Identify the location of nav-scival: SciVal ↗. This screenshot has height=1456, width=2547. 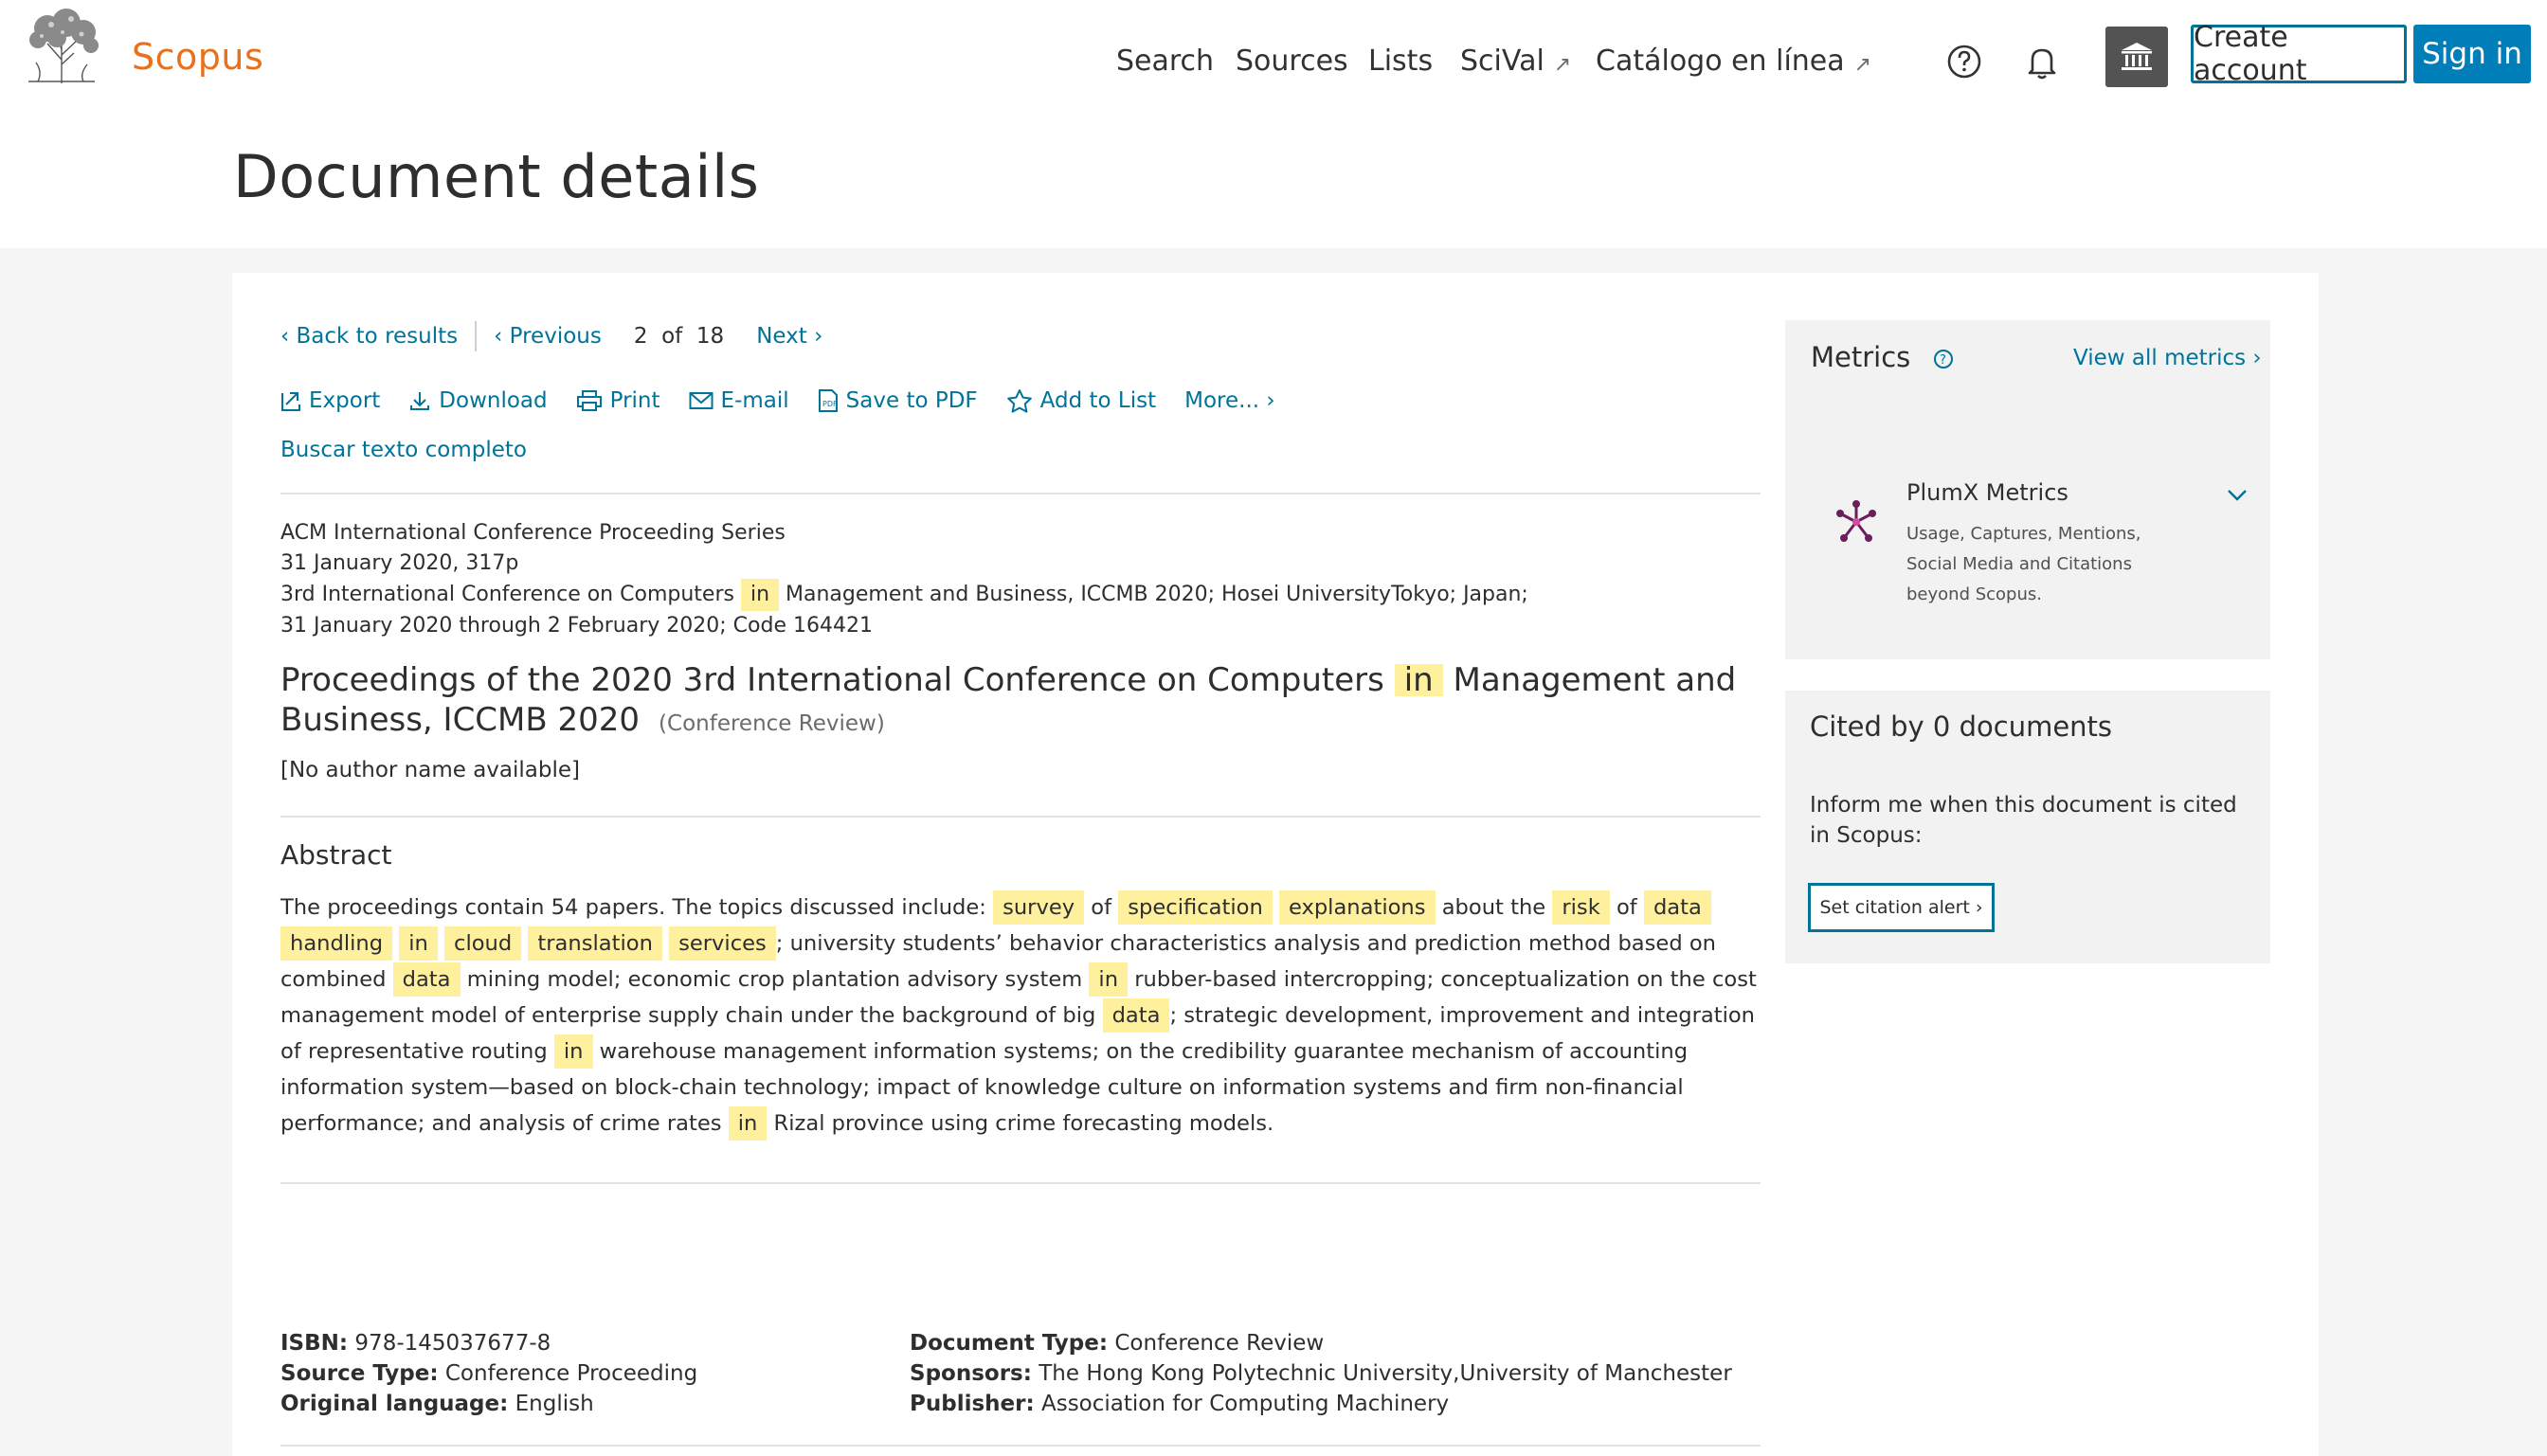
(1515, 60).